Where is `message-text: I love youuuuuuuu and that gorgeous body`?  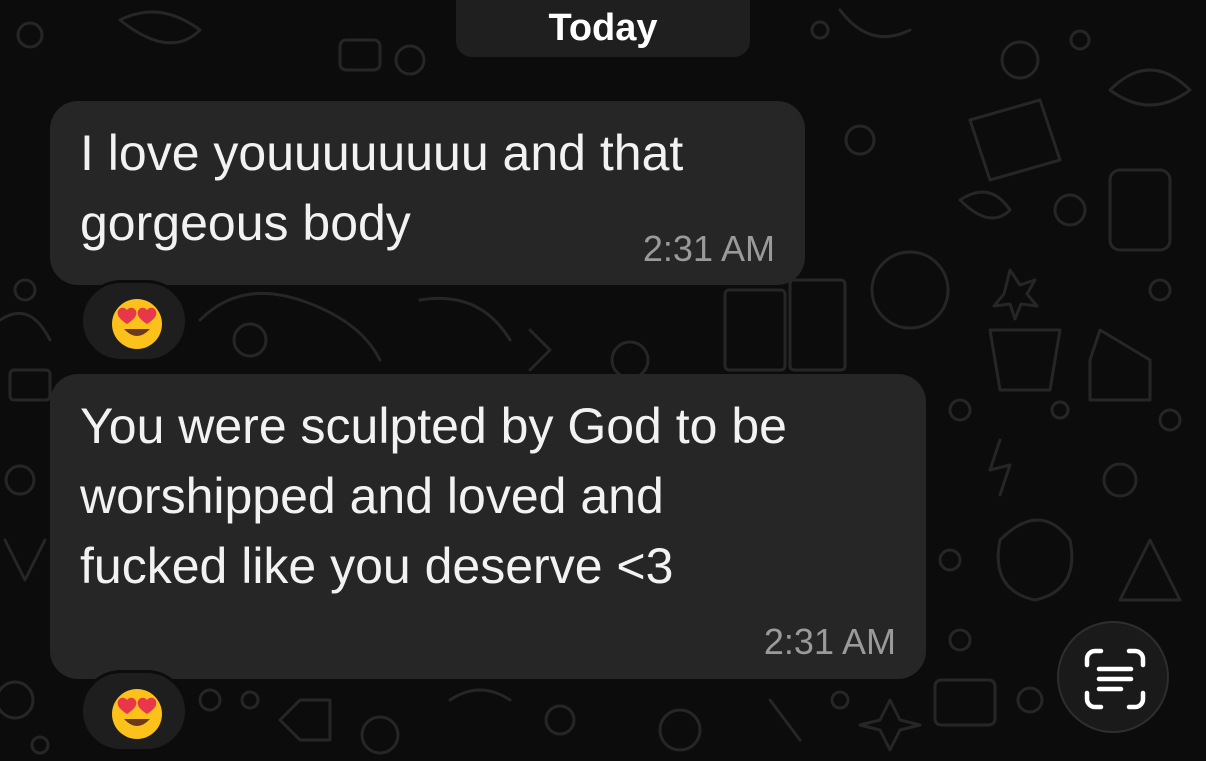
message-text: I love youuuuuuuu and that gorgeous body is located at coordinates (381, 188).